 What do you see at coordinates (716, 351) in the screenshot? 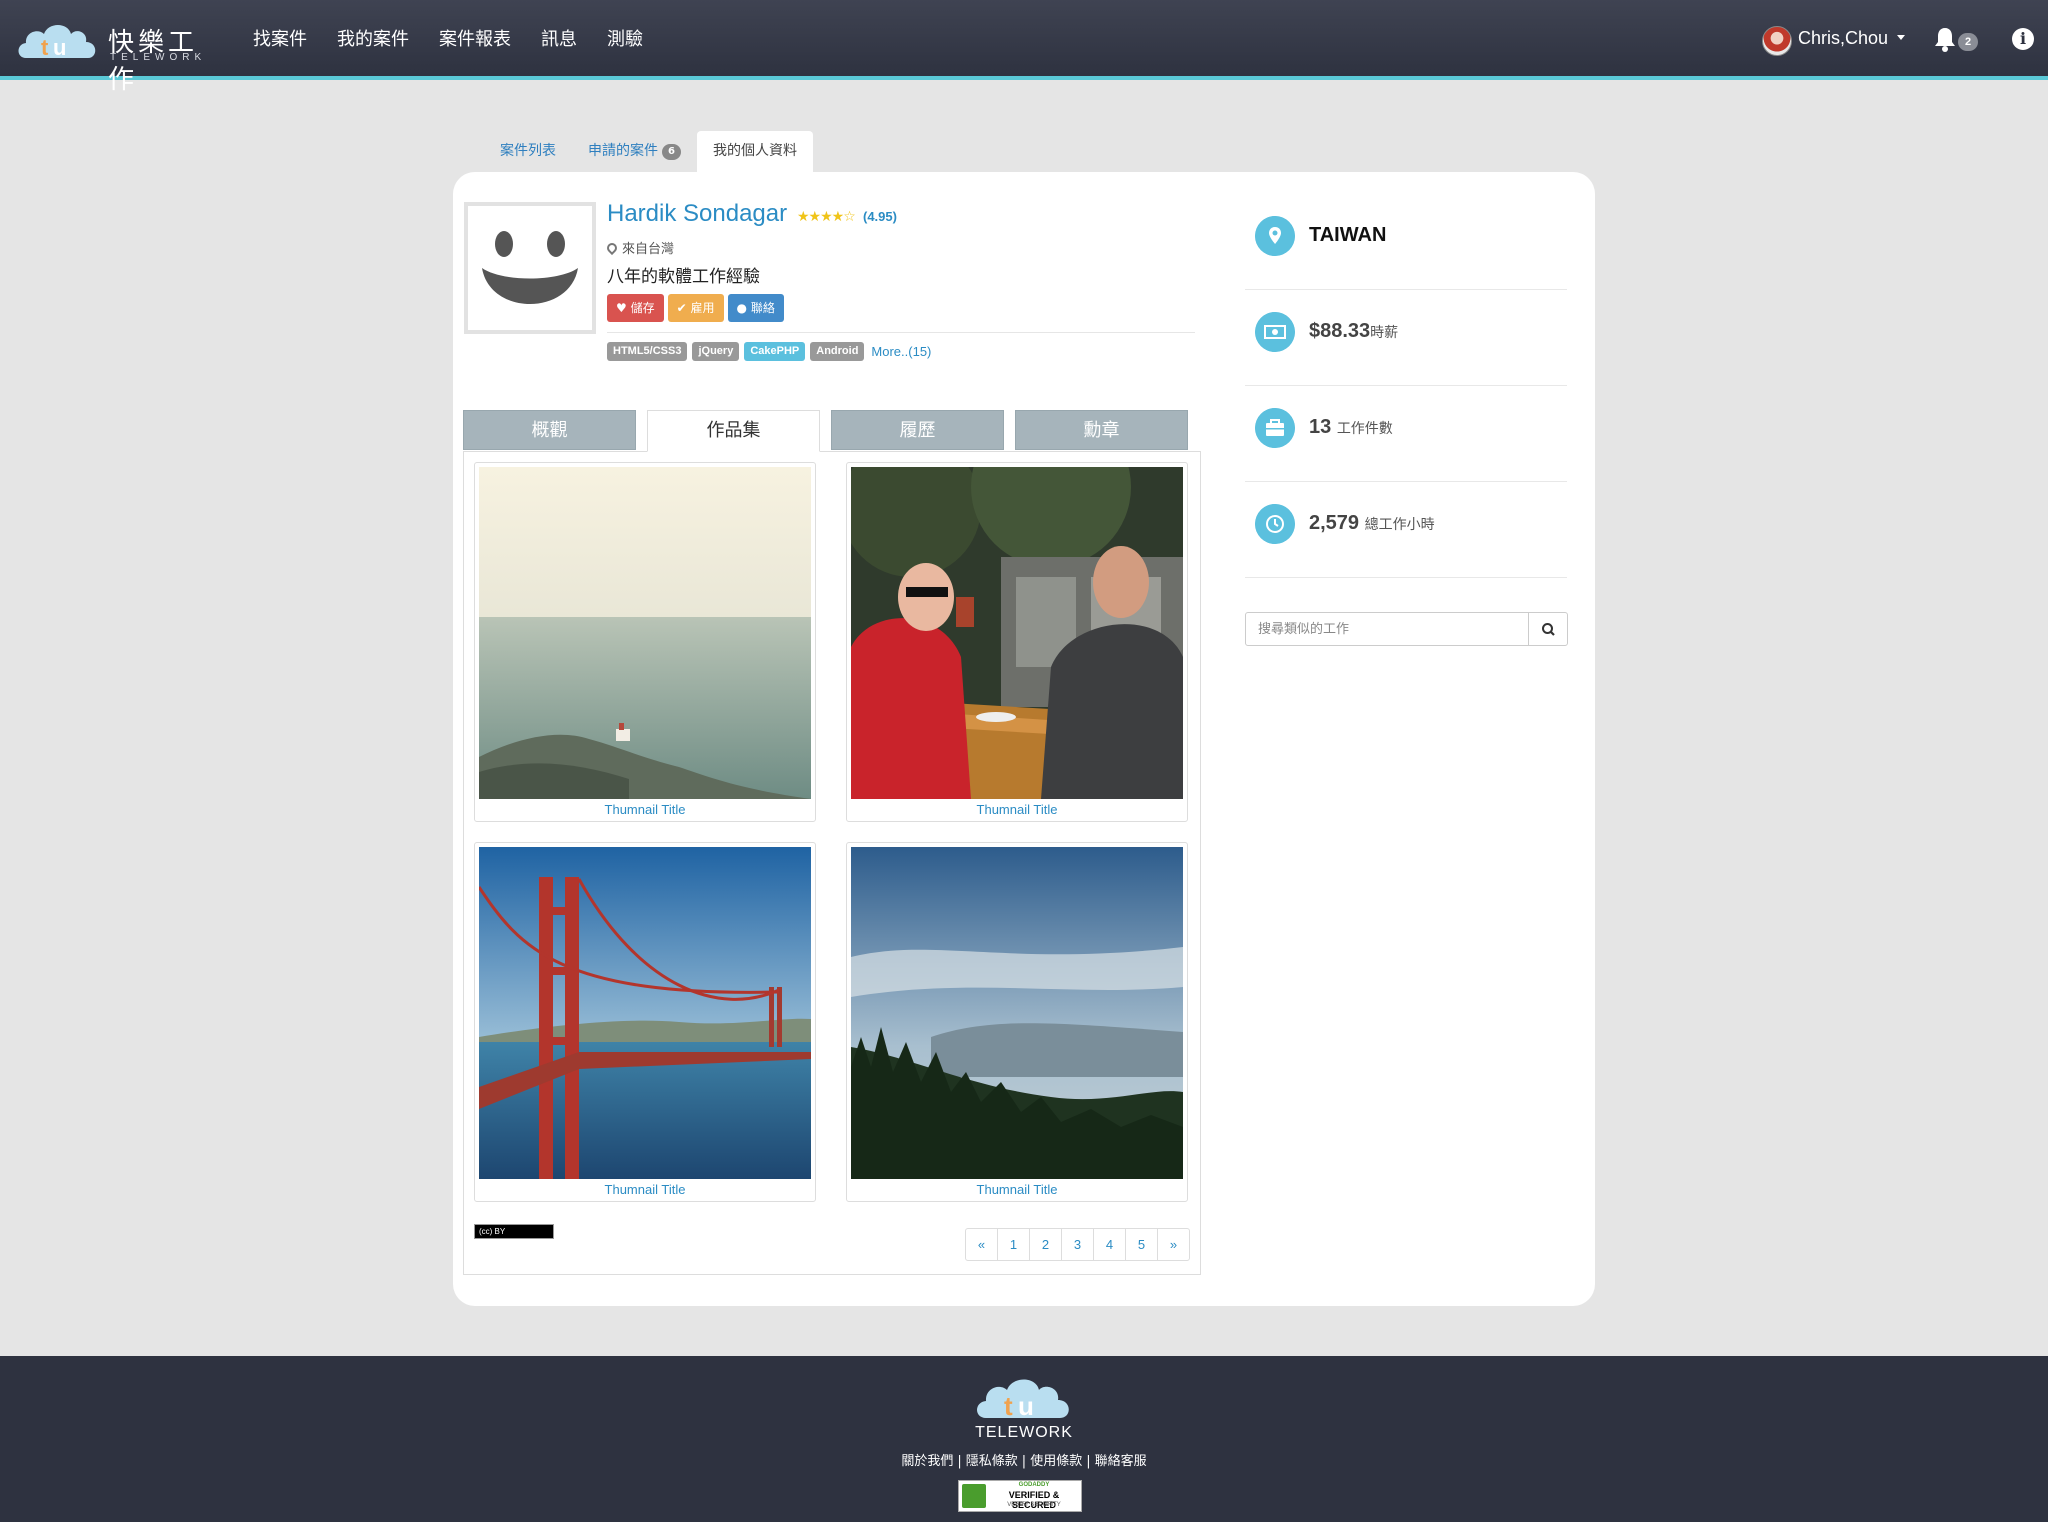
I see `skill-tag: jQuery` at bounding box center [716, 351].